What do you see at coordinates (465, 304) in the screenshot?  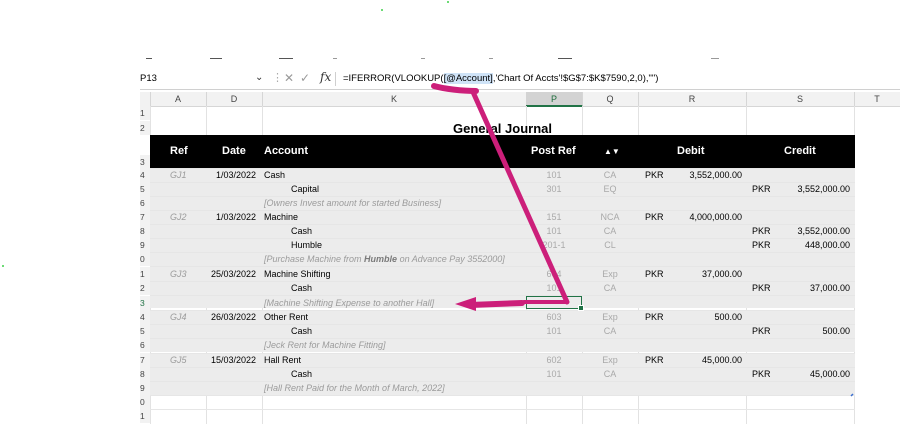 I see `annotation-arrowhead-icon` at bounding box center [465, 304].